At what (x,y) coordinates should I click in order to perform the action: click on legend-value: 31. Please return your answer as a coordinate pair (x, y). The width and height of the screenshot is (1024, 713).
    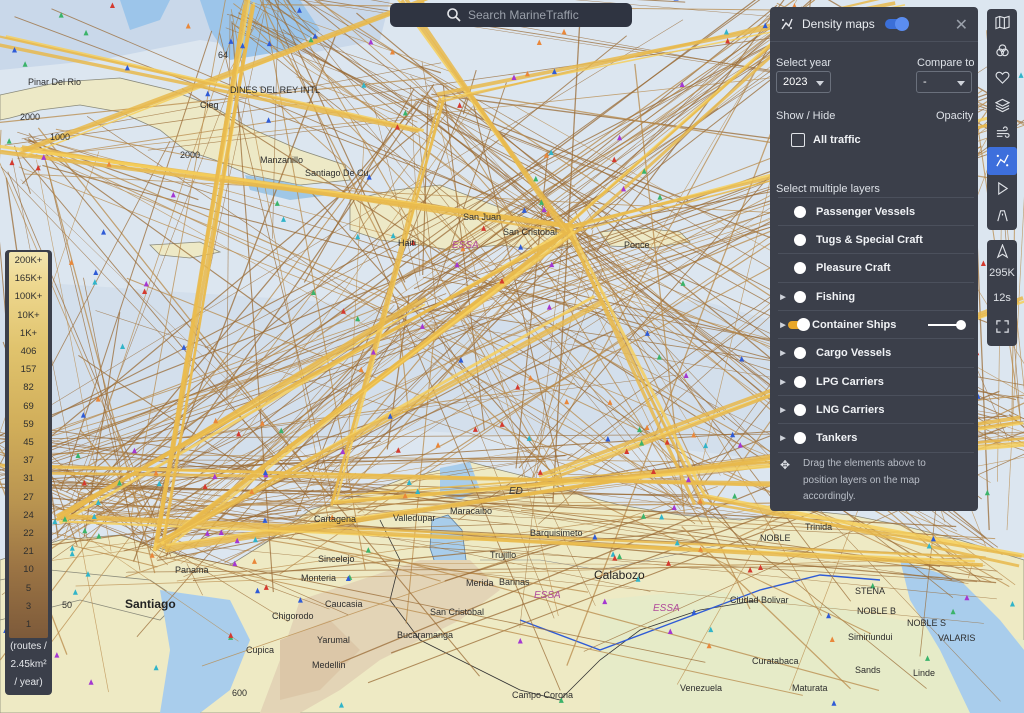
    Looking at the image, I should click on (28, 479).